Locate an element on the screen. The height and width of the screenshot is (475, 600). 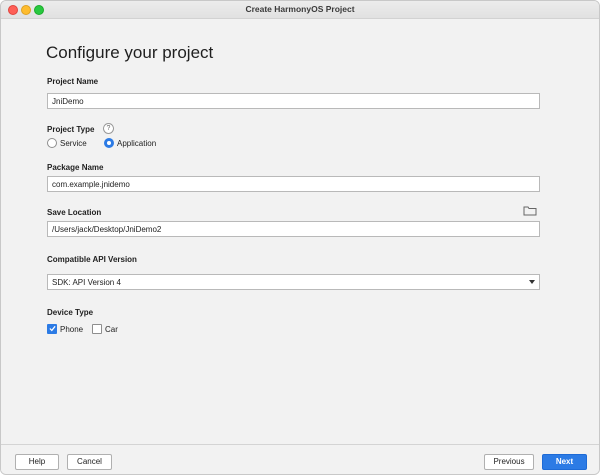
service-radio is located at coordinates (52, 143).